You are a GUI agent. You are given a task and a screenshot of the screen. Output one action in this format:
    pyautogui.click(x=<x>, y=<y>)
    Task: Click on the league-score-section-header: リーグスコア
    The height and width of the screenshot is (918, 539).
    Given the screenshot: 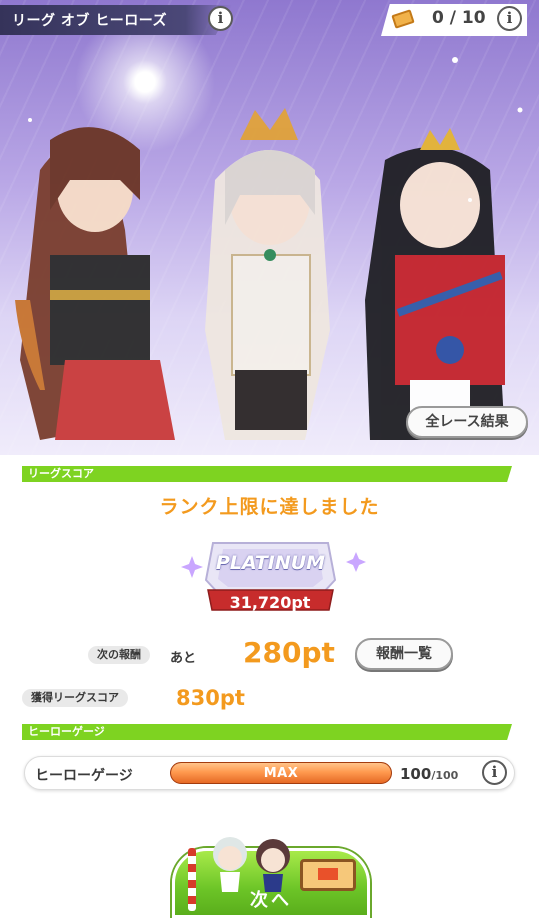 What is the action you would take?
    pyautogui.click(x=267, y=474)
    